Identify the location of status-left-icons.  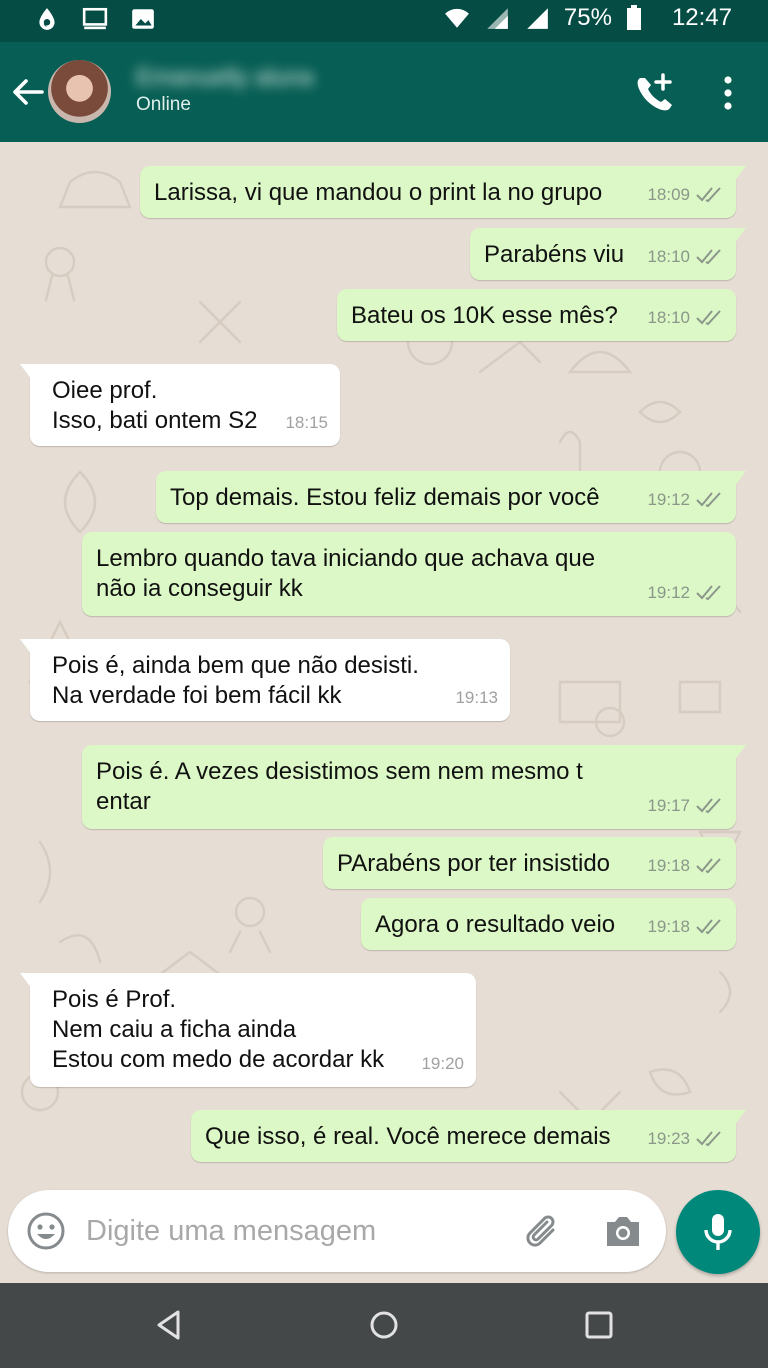
(95, 19).